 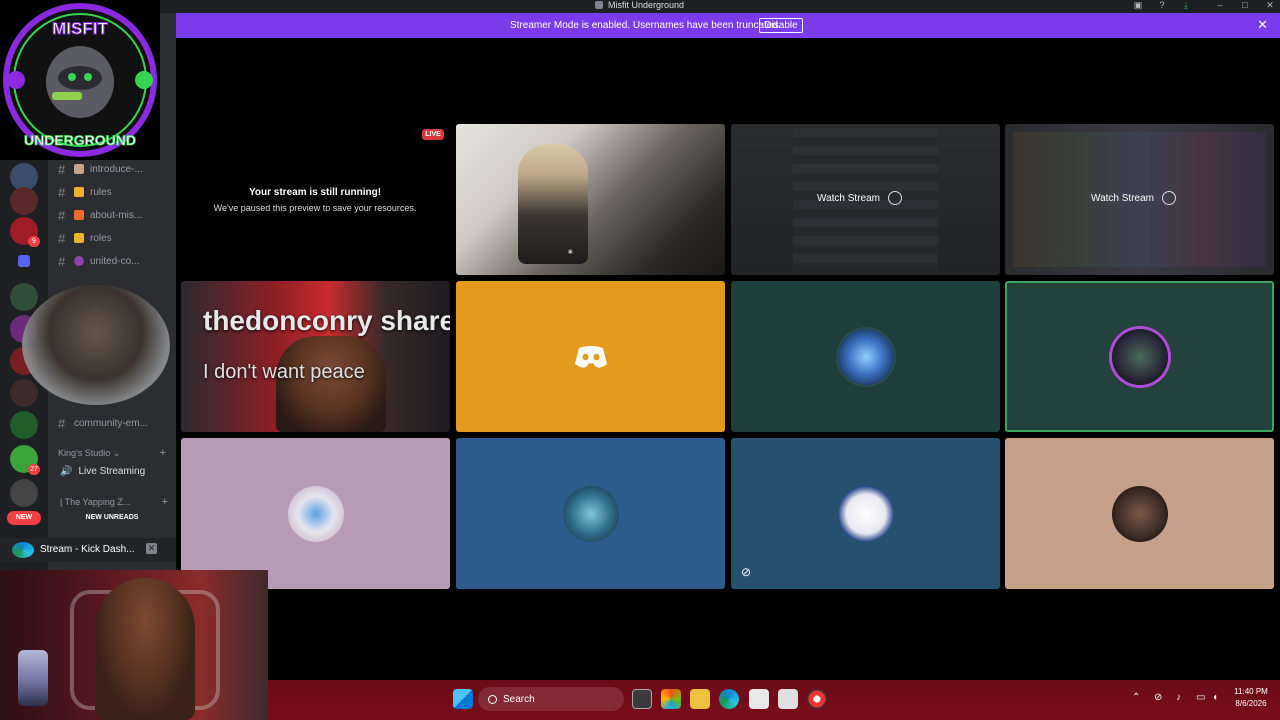 I want to click on deafened-icon: ⊘, so click(x=746, y=572).